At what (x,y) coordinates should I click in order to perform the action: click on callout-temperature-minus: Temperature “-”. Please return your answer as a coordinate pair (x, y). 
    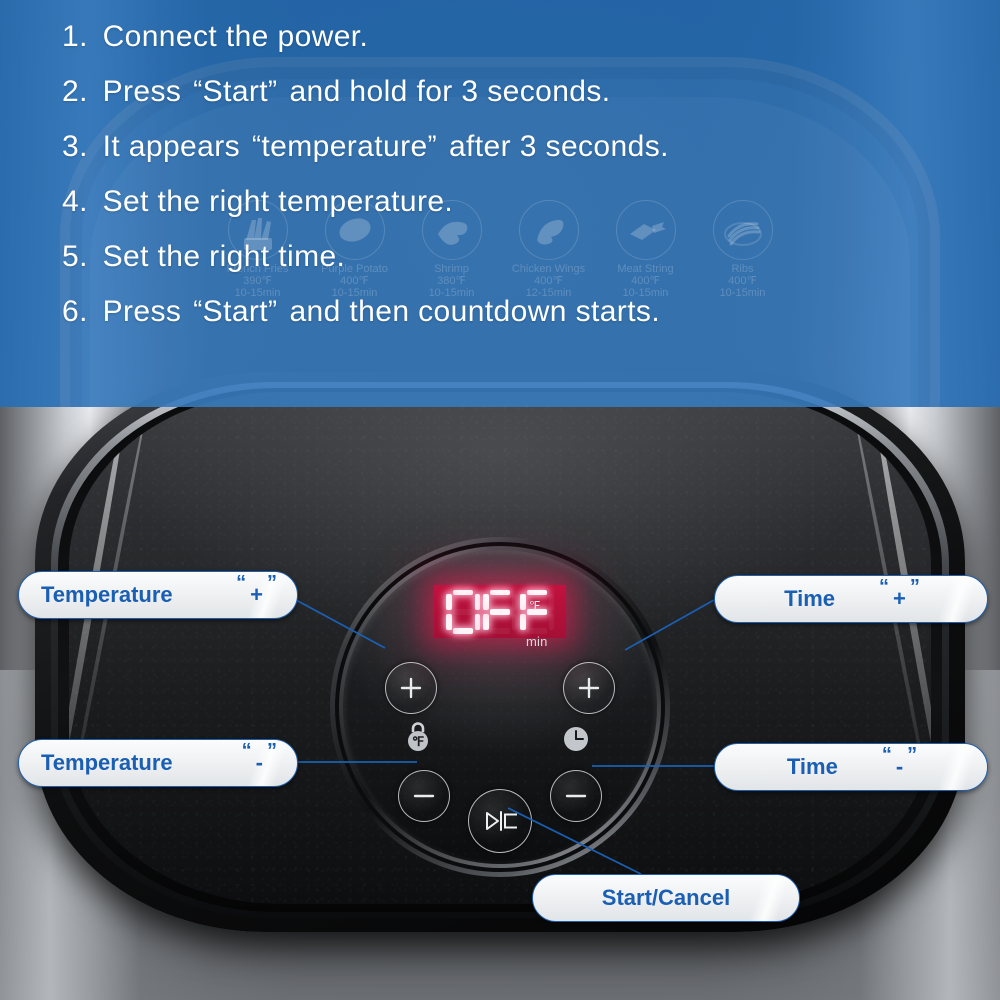
    Looking at the image, I should click on (158, 763).